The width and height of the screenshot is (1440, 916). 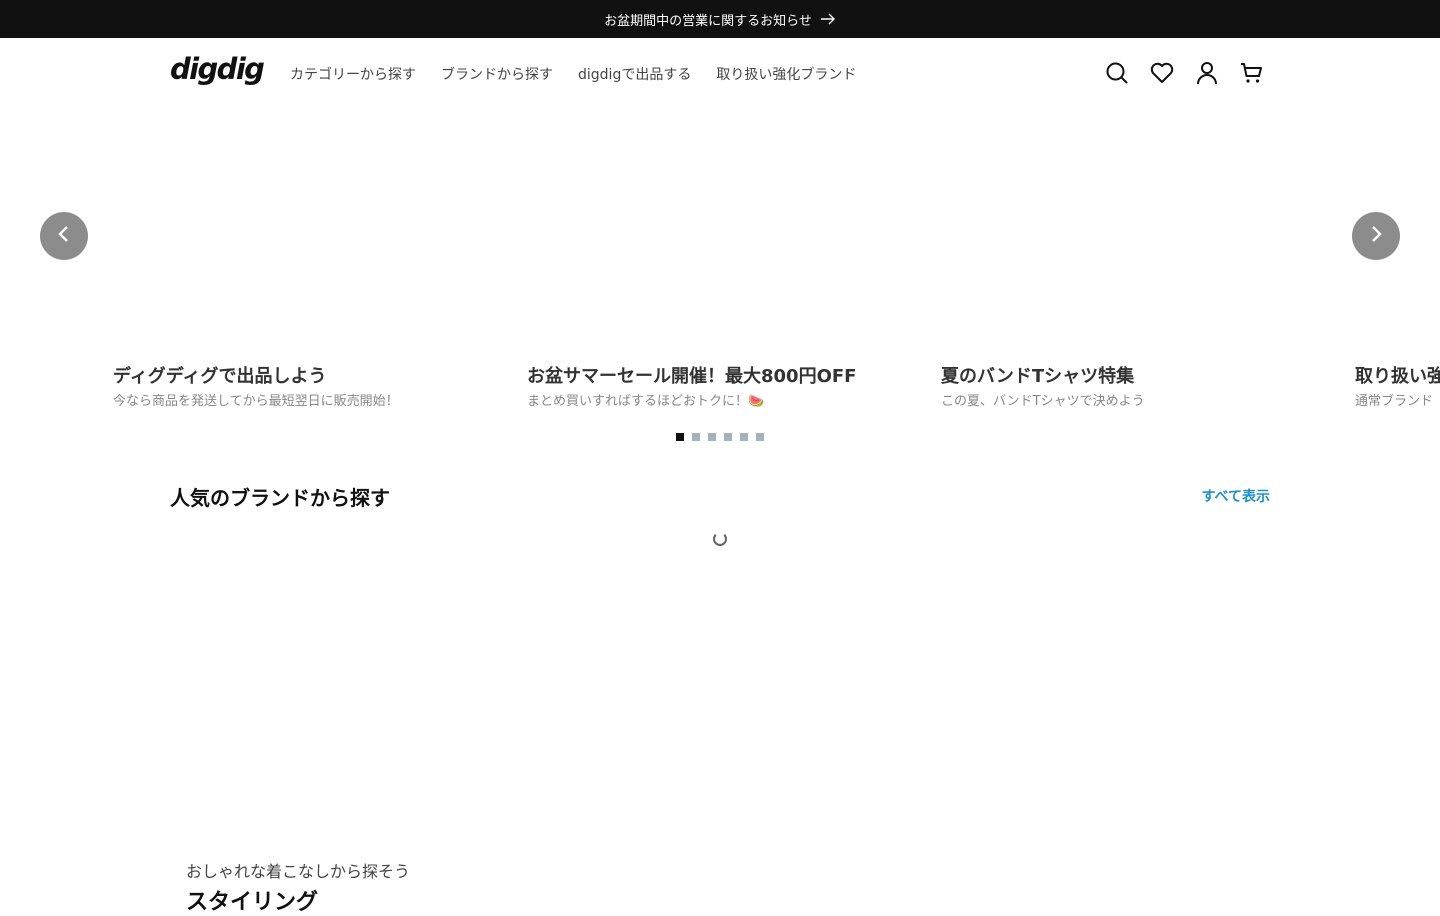 I want to click on section-title: 人気のブランドから探す, so click(x=280, y=498).